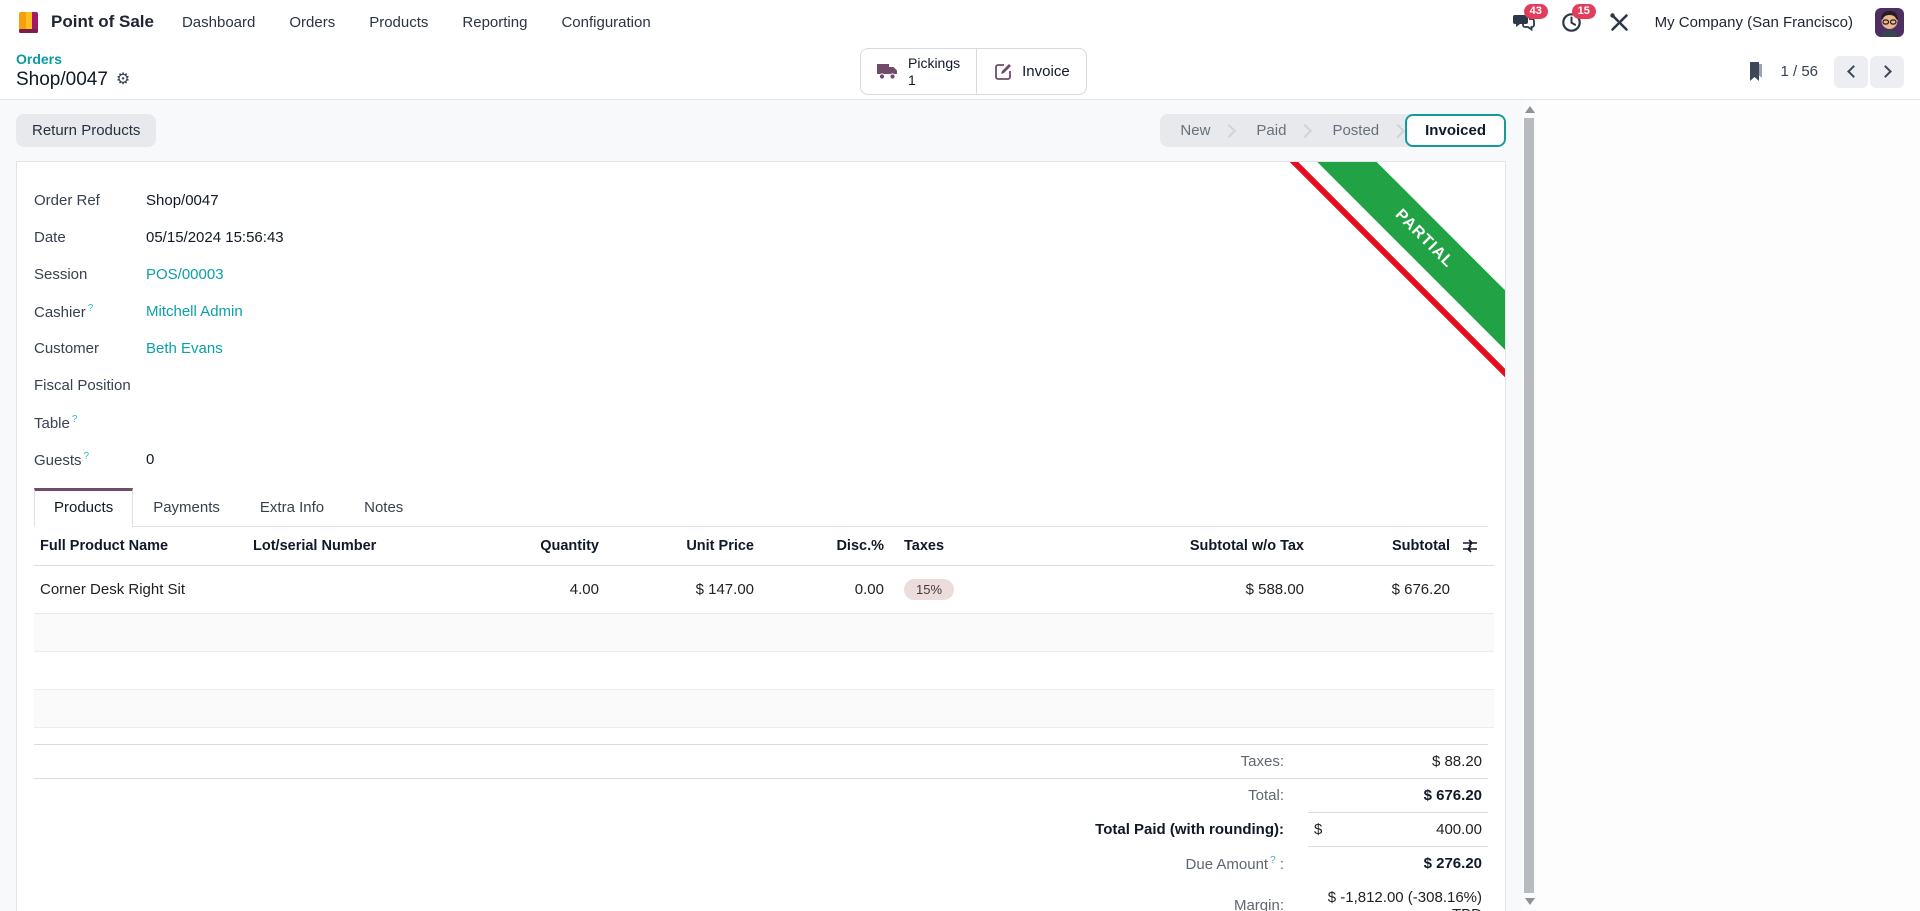 This screenshot has height=911, width=1920. What do you see at coordinates (1851, 71) in the screenshot?
I see `pager-previous-button` at bounding box center [1851, 71].